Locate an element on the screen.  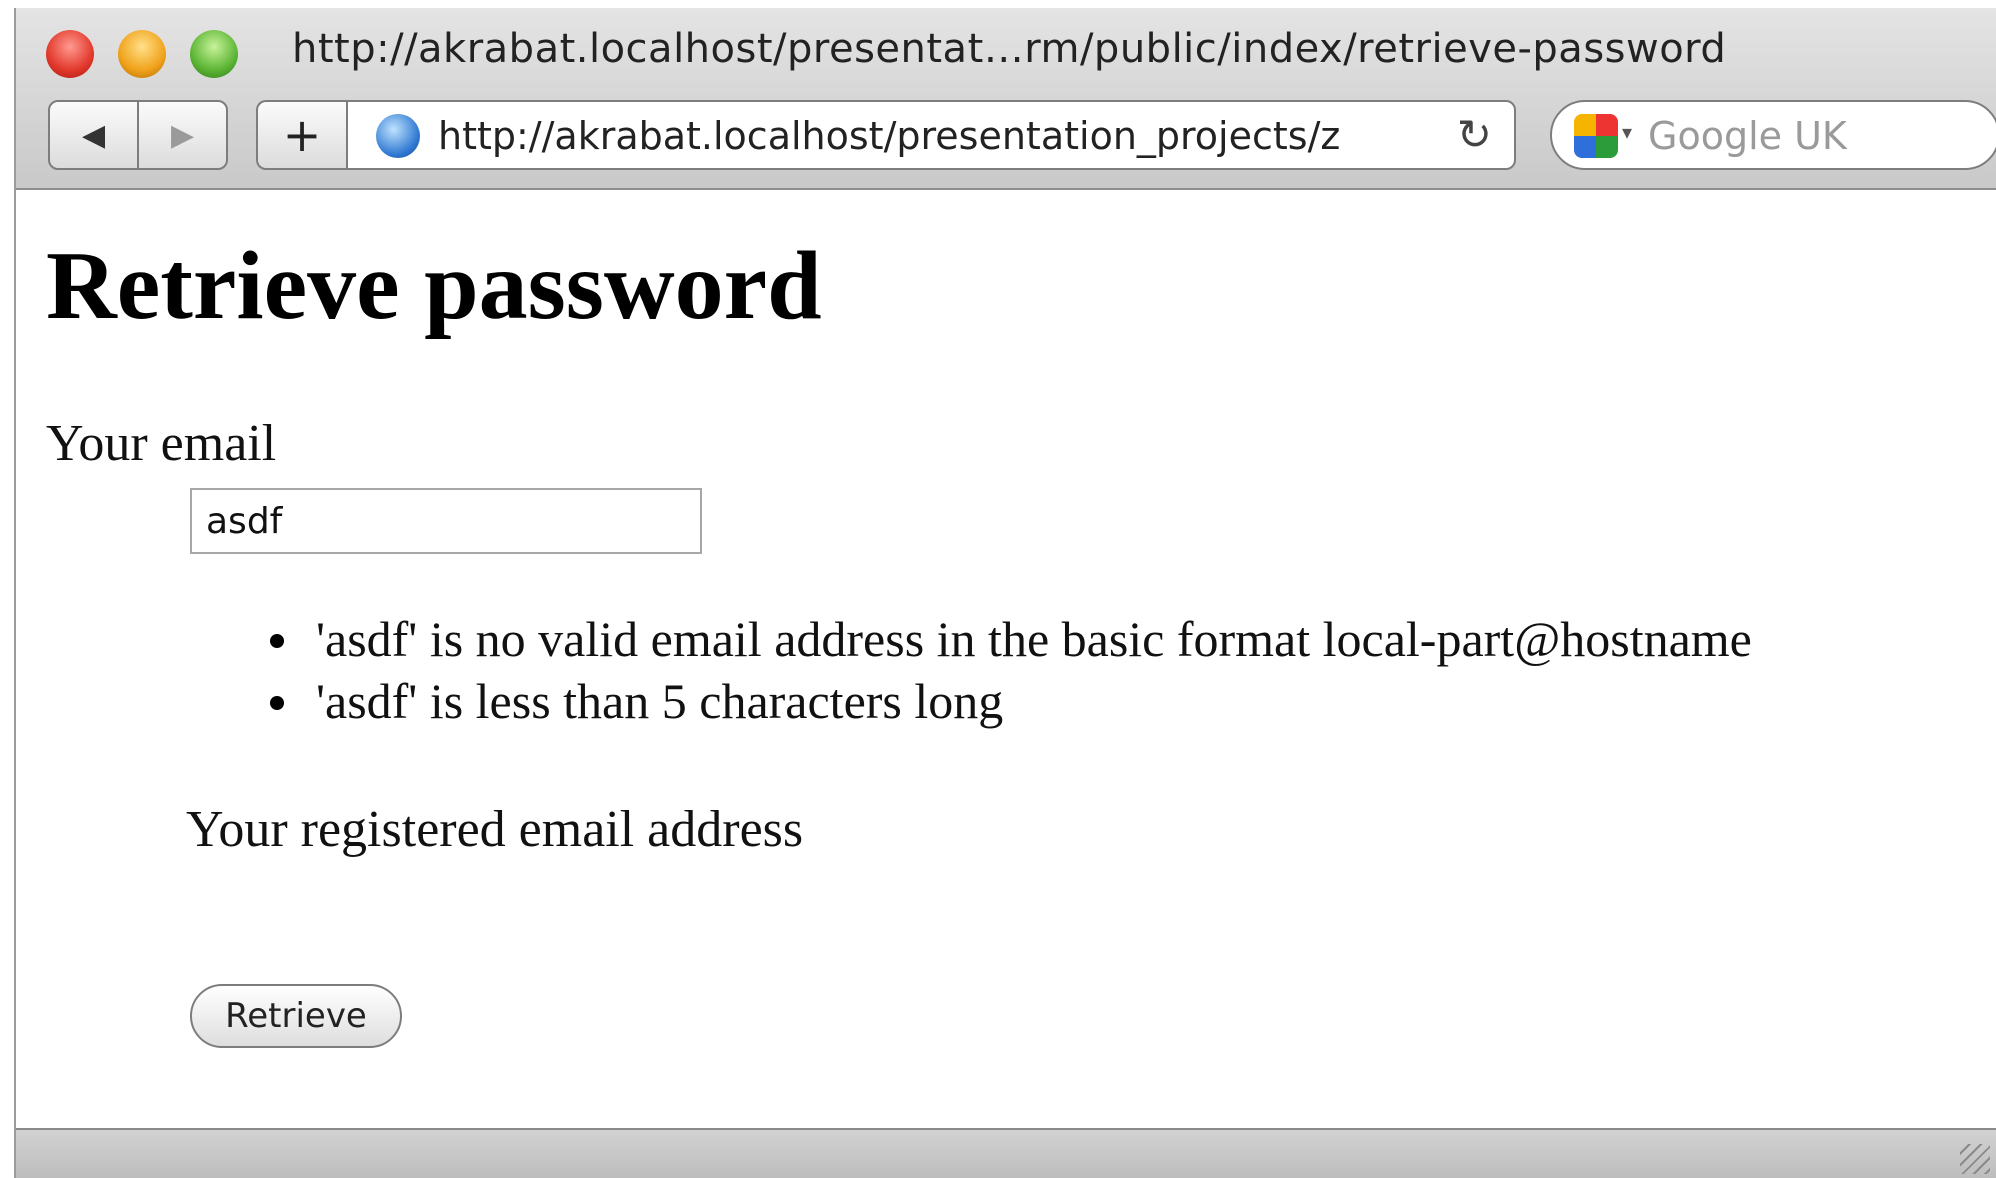
retrieve-button: Retrieve is located at coordinates (296, 1016).